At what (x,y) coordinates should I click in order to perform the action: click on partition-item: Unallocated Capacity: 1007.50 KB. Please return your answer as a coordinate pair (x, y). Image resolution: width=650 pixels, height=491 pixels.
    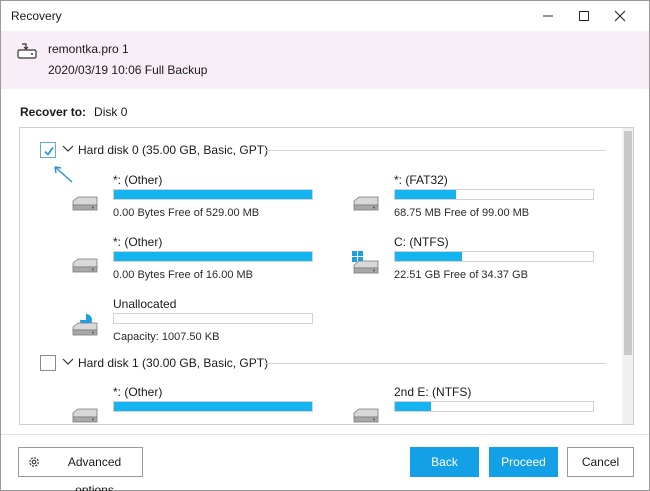
    Looking at the image, I should click on (191, 322).